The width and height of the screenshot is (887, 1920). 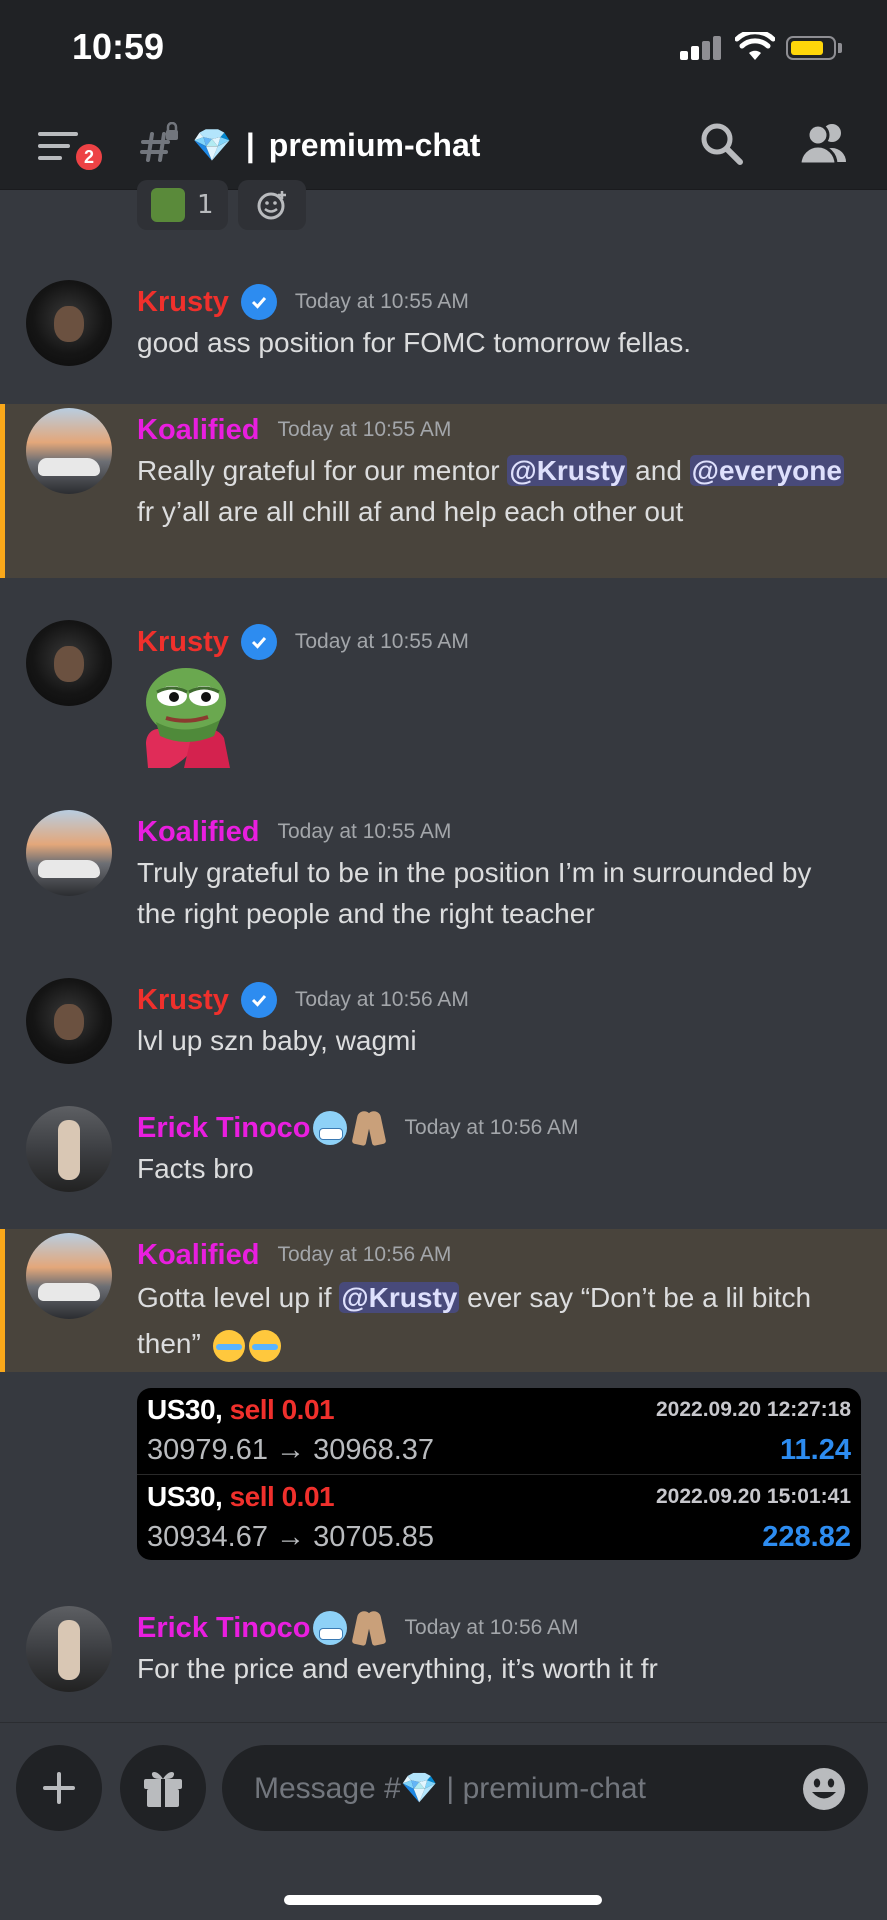 I want to click on gift-icon, so click(x=163, y=1789).